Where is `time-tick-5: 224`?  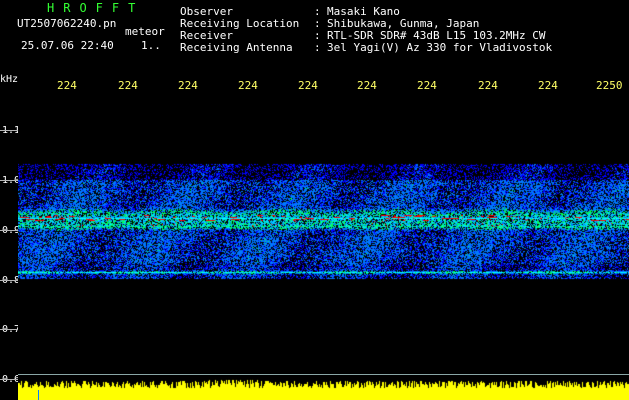
time-tick-5: 224 is located at coordinates (308, 85).